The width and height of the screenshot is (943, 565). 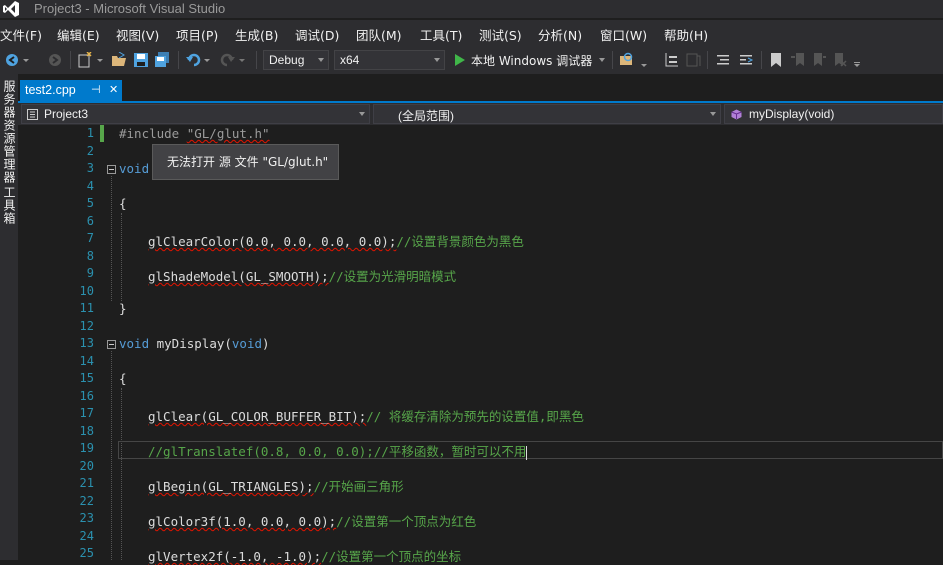 I want to click on line-number: 8, so click(x=90, y=255).